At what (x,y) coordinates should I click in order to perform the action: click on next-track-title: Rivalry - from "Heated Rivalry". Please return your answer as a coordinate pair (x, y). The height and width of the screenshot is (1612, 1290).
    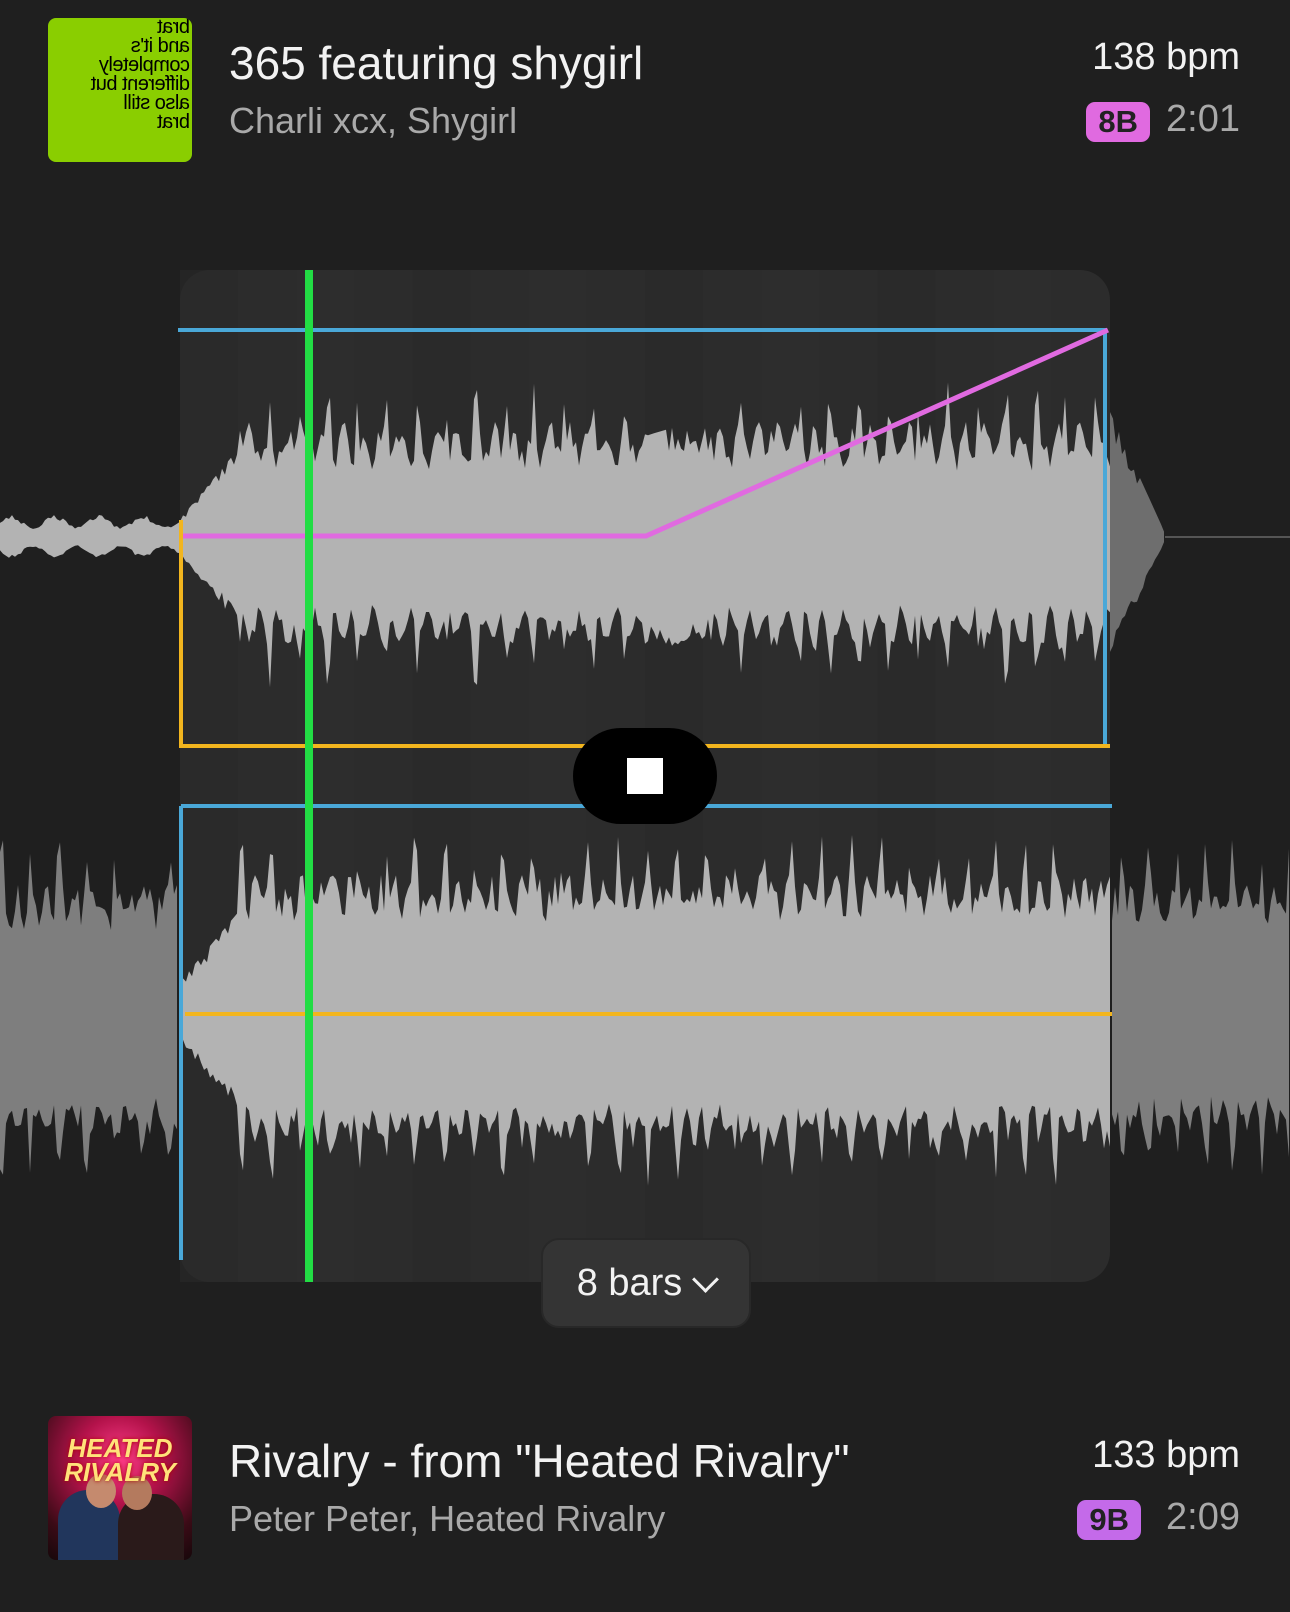
    Looking at the image, I should click on (539, 1461).